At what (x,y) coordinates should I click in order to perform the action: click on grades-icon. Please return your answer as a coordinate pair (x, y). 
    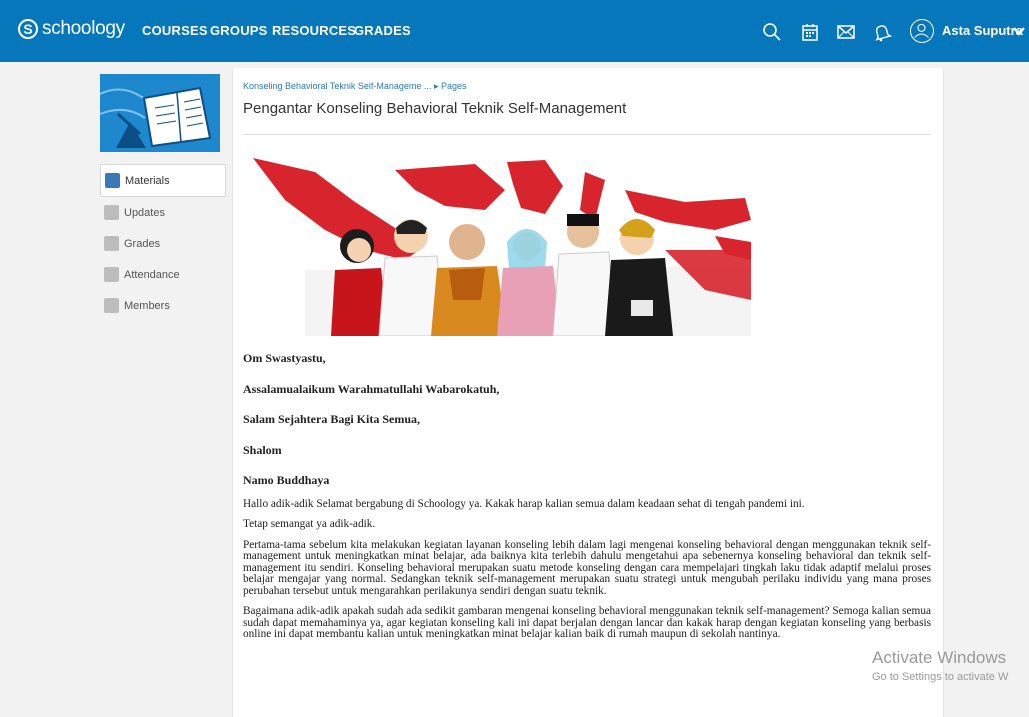
    Looking at the image, I should click on (111, 243).